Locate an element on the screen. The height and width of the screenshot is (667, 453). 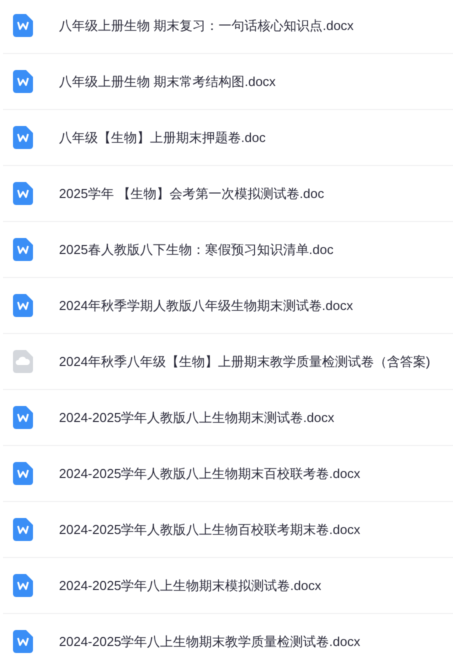
file-name: 2024-2025学年人教版八上生物期末百校联考卷.docx is located at coordinates (209, 474).